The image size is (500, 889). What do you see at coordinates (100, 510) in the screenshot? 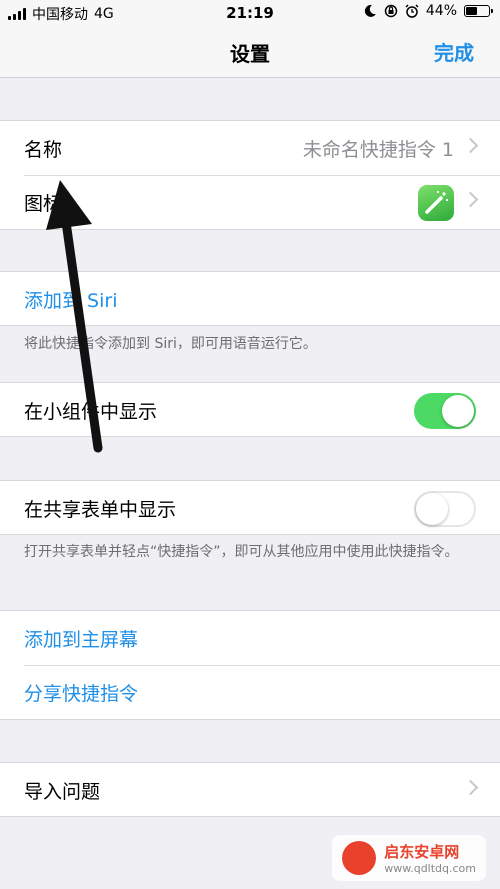
I see `share-sheet-label: 在共享表单中显示` at bounding box center [100, 510].